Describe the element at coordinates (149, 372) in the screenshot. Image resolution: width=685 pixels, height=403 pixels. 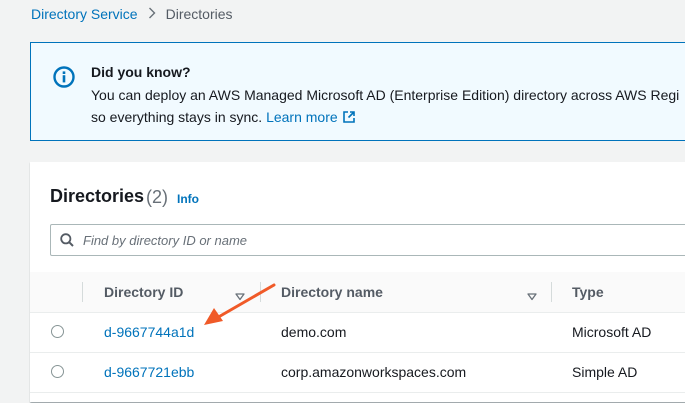
I see `directory-id-link: d-9667721ebb` at that location.